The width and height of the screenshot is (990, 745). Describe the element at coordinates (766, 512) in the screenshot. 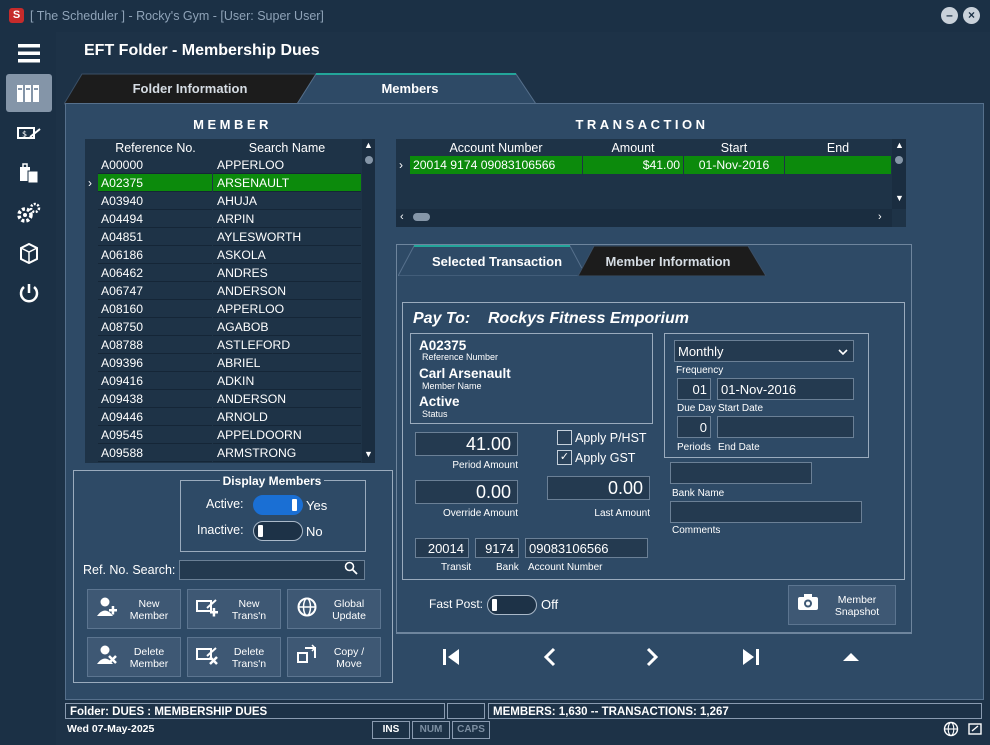

I see `comments-field` at that location.